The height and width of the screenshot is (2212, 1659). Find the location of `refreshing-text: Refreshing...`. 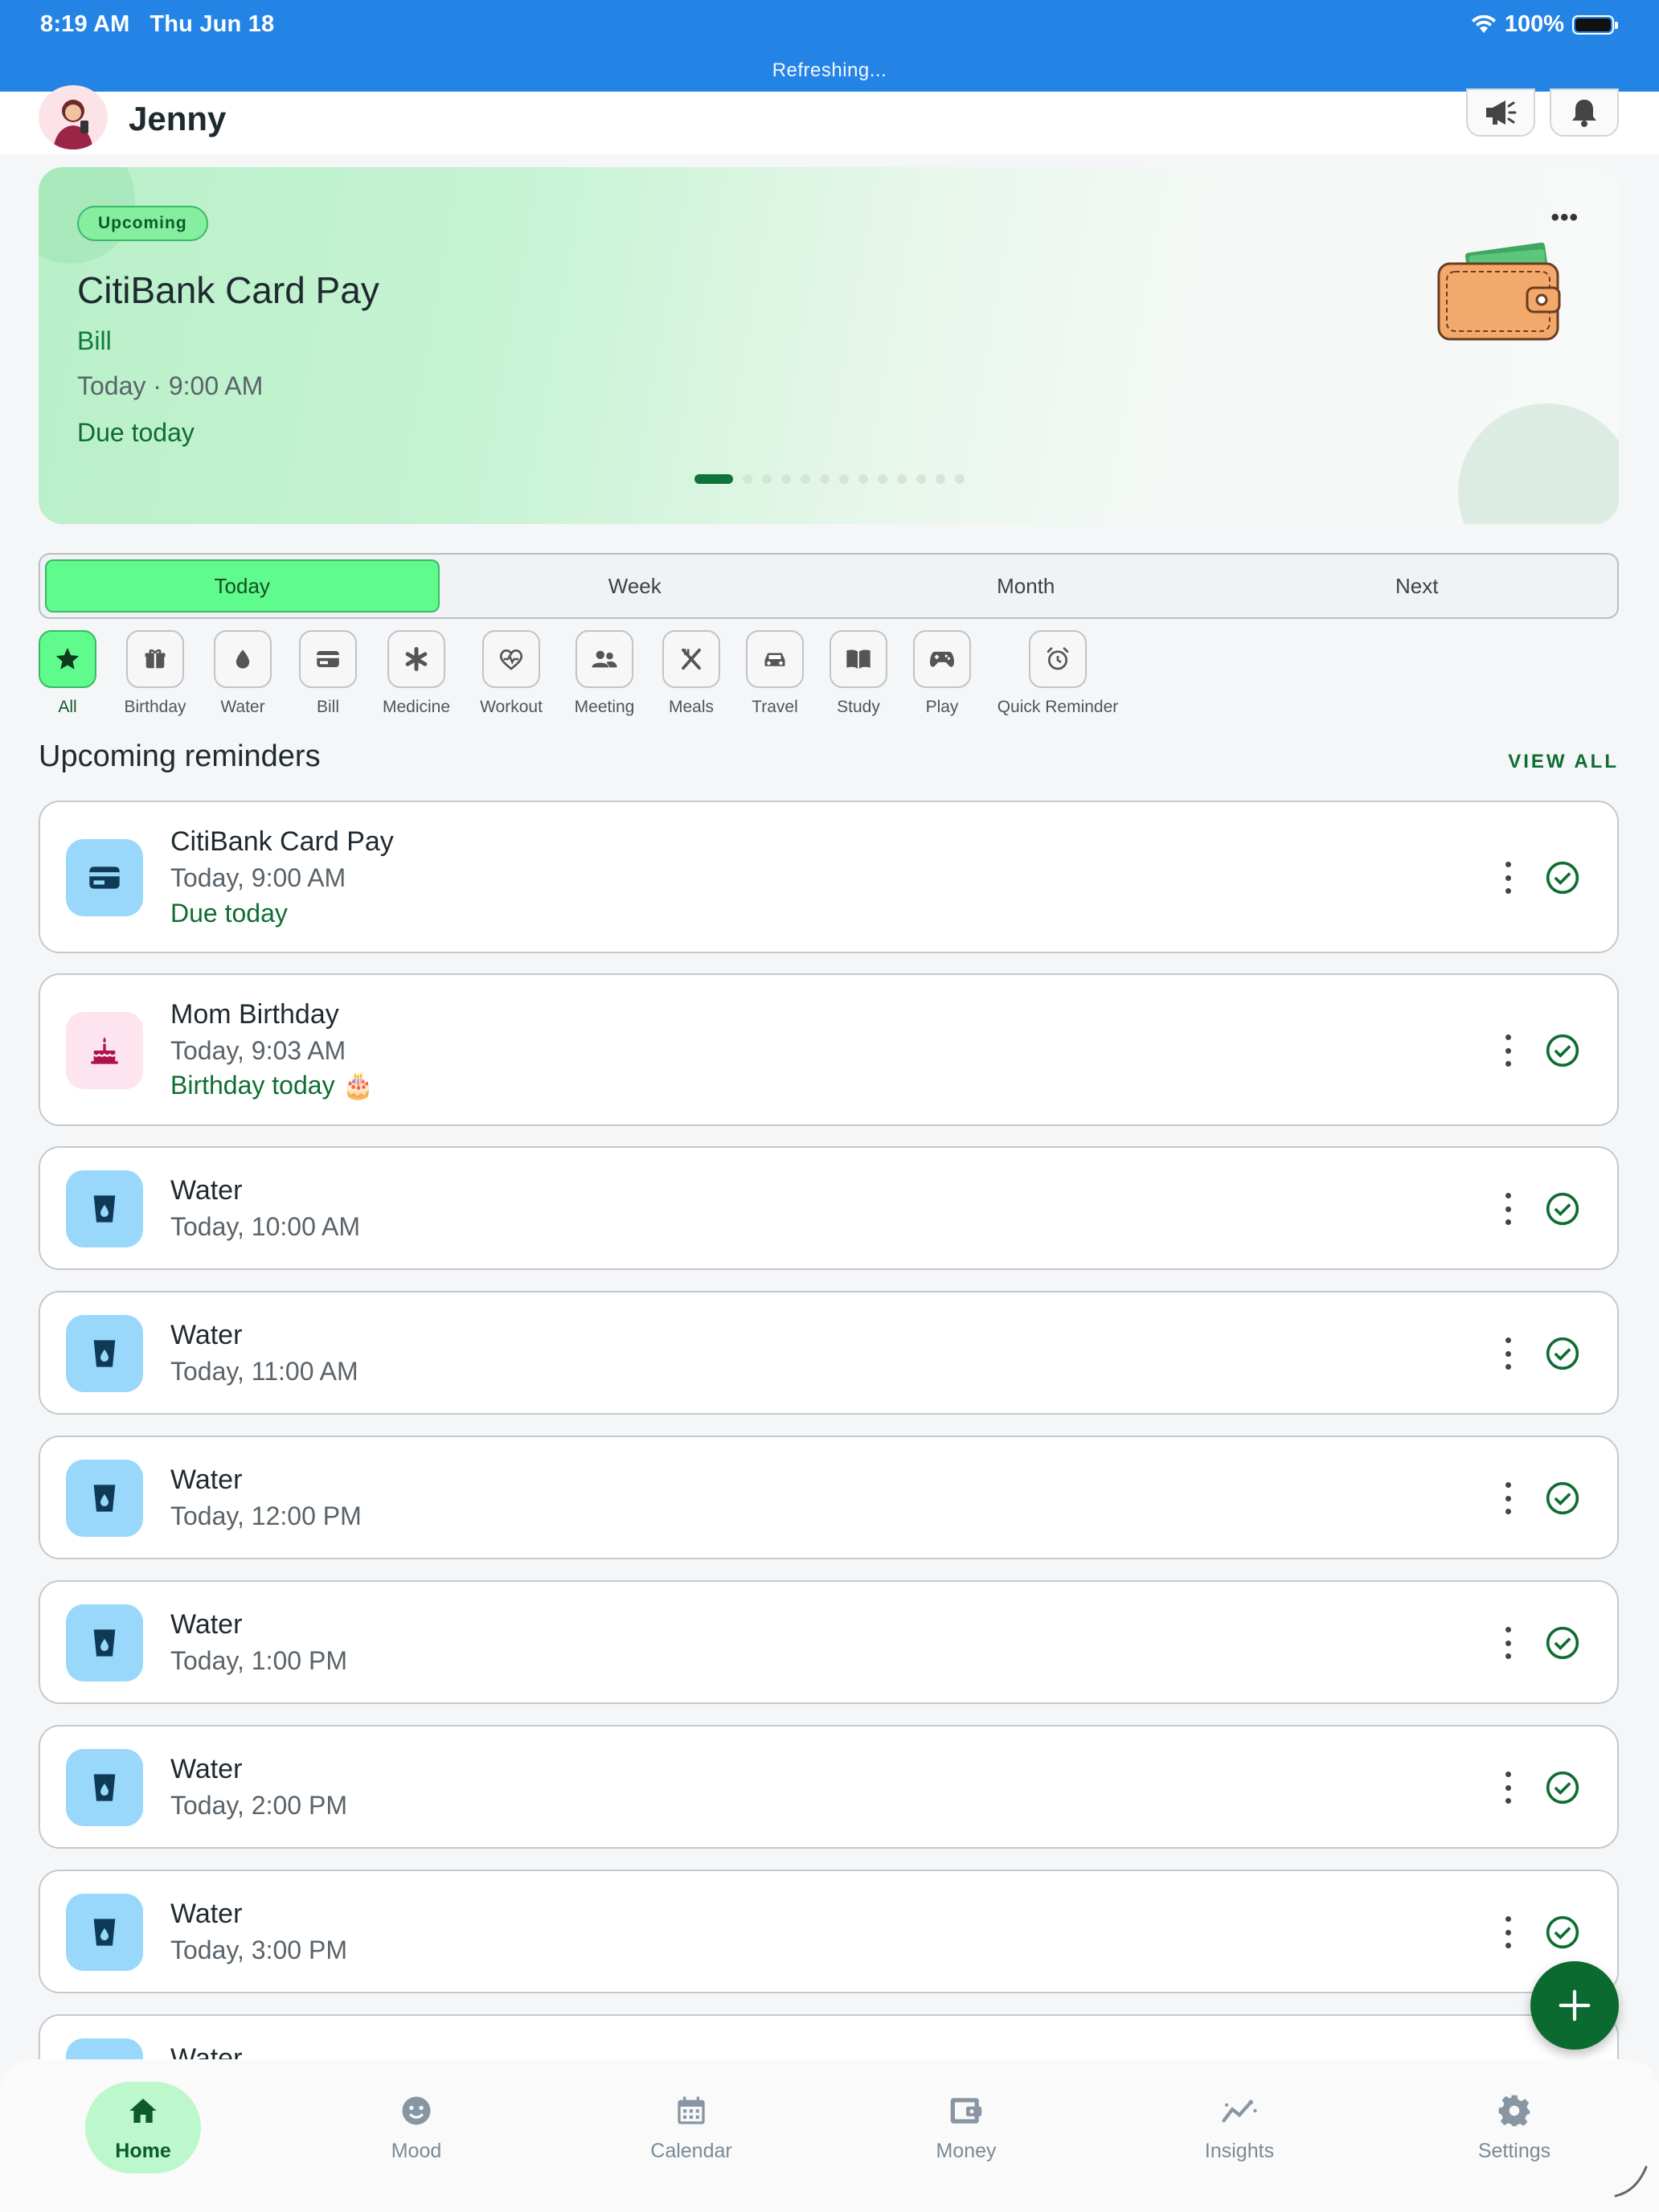

refreshing-text: Refreshing... is located at coordinates (829, 70).